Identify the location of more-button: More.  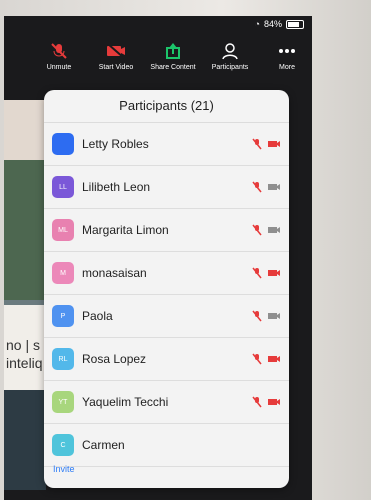
(287, 67).